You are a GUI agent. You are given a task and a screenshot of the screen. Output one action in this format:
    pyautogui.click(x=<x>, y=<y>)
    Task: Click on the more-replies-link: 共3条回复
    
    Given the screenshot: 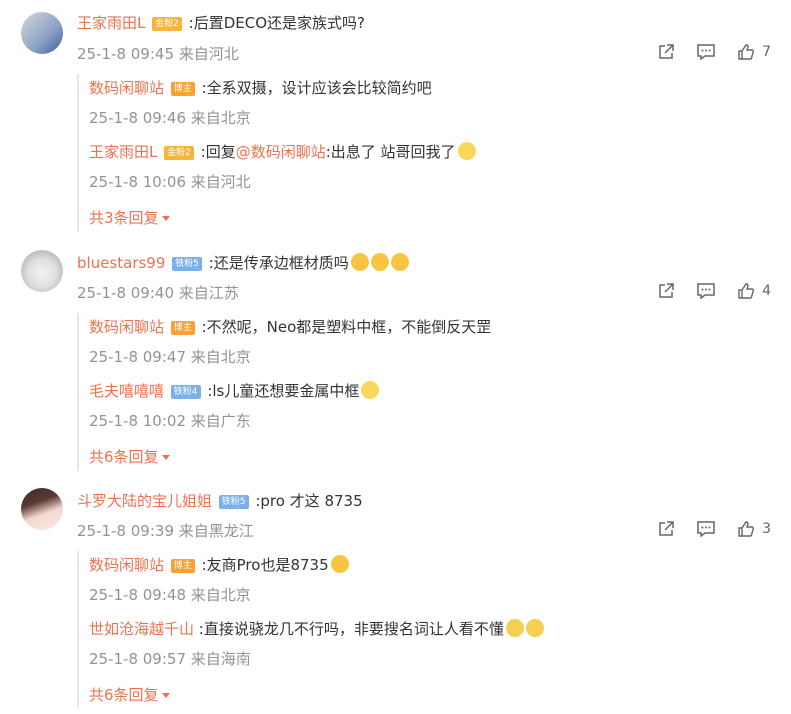 What is the action you would take?
    pyautogui.click(x=129, y=217)
    